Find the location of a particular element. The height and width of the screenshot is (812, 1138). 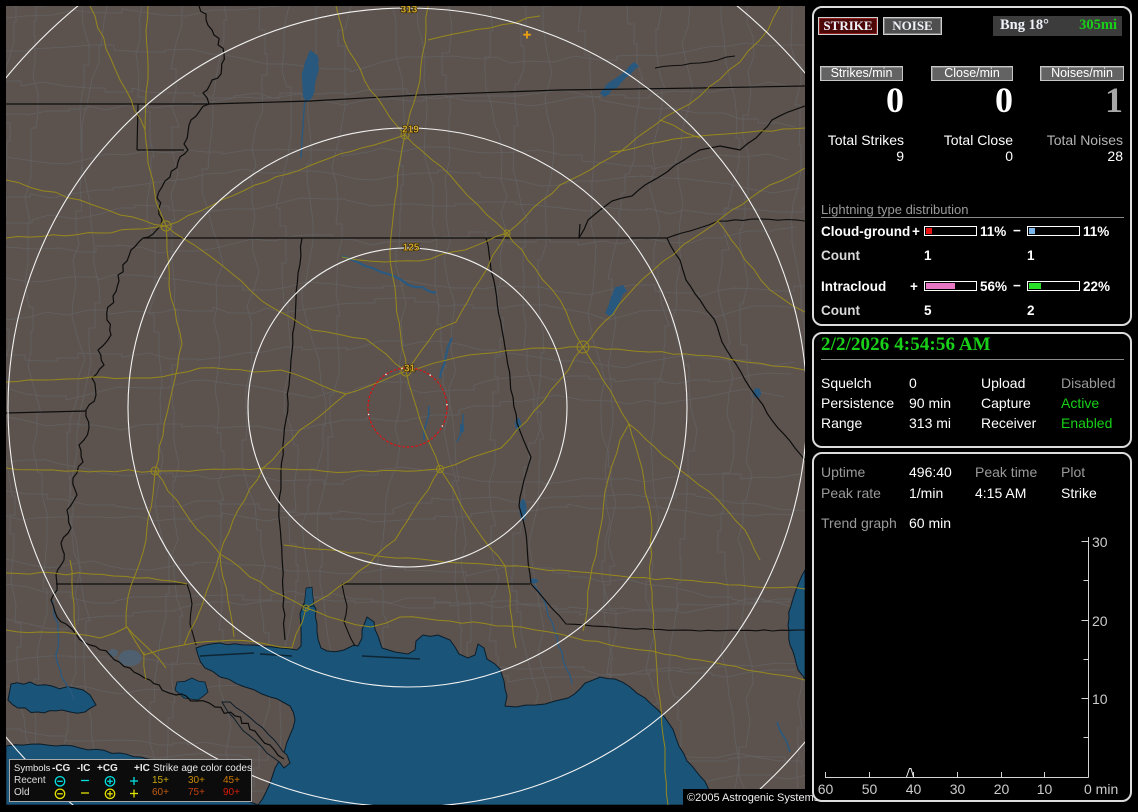

svg-text: 31 is located at coordinates (410, 369).